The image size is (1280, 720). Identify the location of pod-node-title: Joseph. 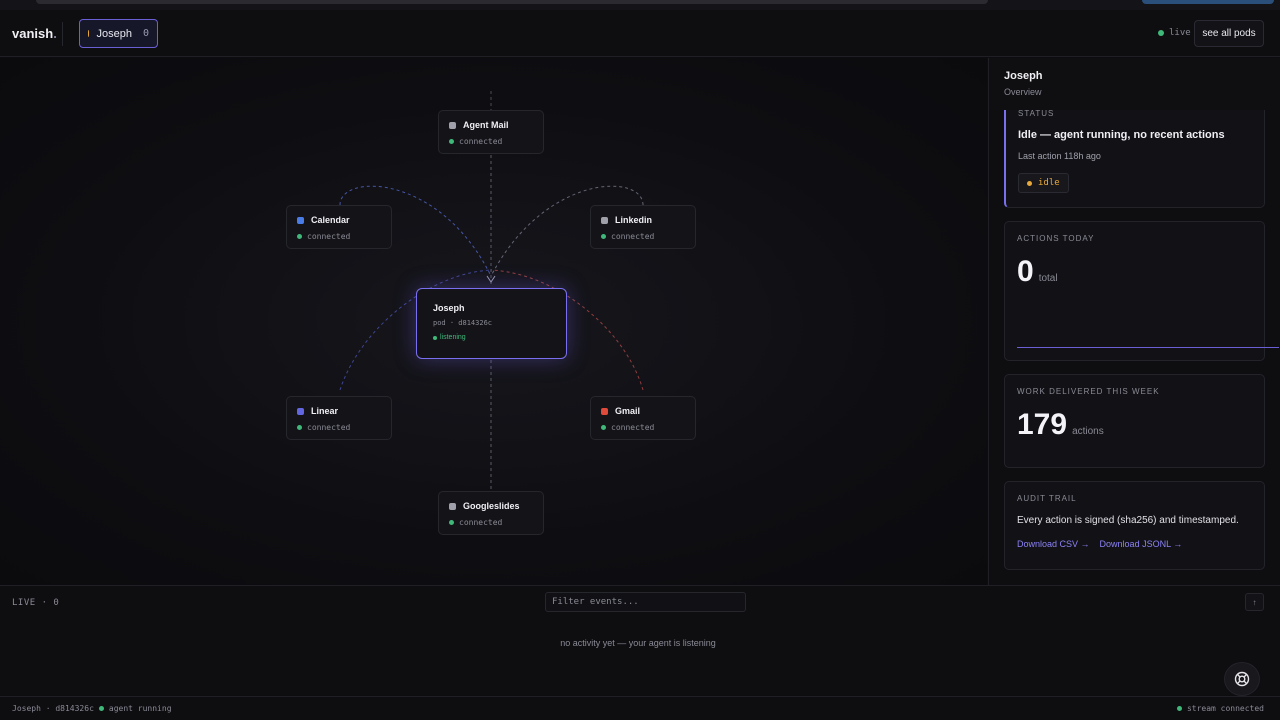
(449, 308).